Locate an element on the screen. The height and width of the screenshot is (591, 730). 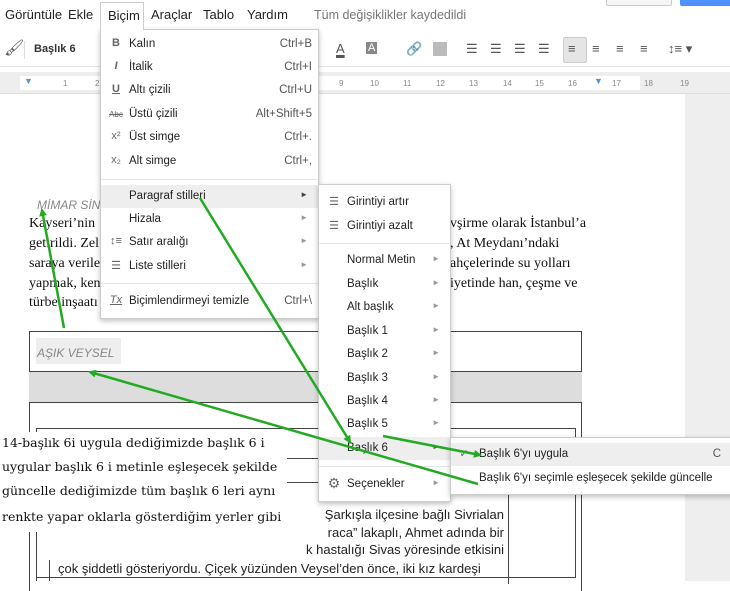
label: Biçimlendirmeyi temizle is located at coordinates (189, 301).